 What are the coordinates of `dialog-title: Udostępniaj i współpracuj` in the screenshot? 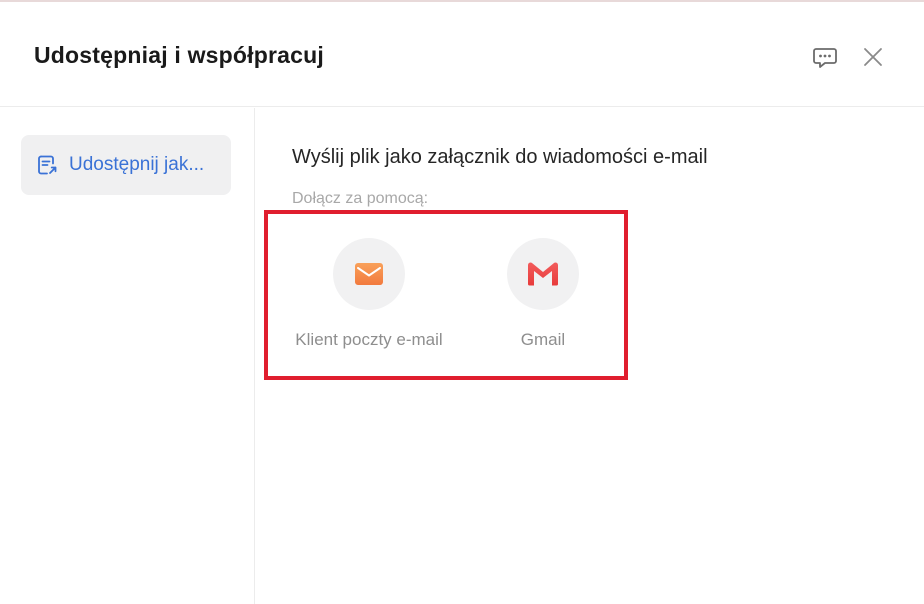 It's located at (179, 55).